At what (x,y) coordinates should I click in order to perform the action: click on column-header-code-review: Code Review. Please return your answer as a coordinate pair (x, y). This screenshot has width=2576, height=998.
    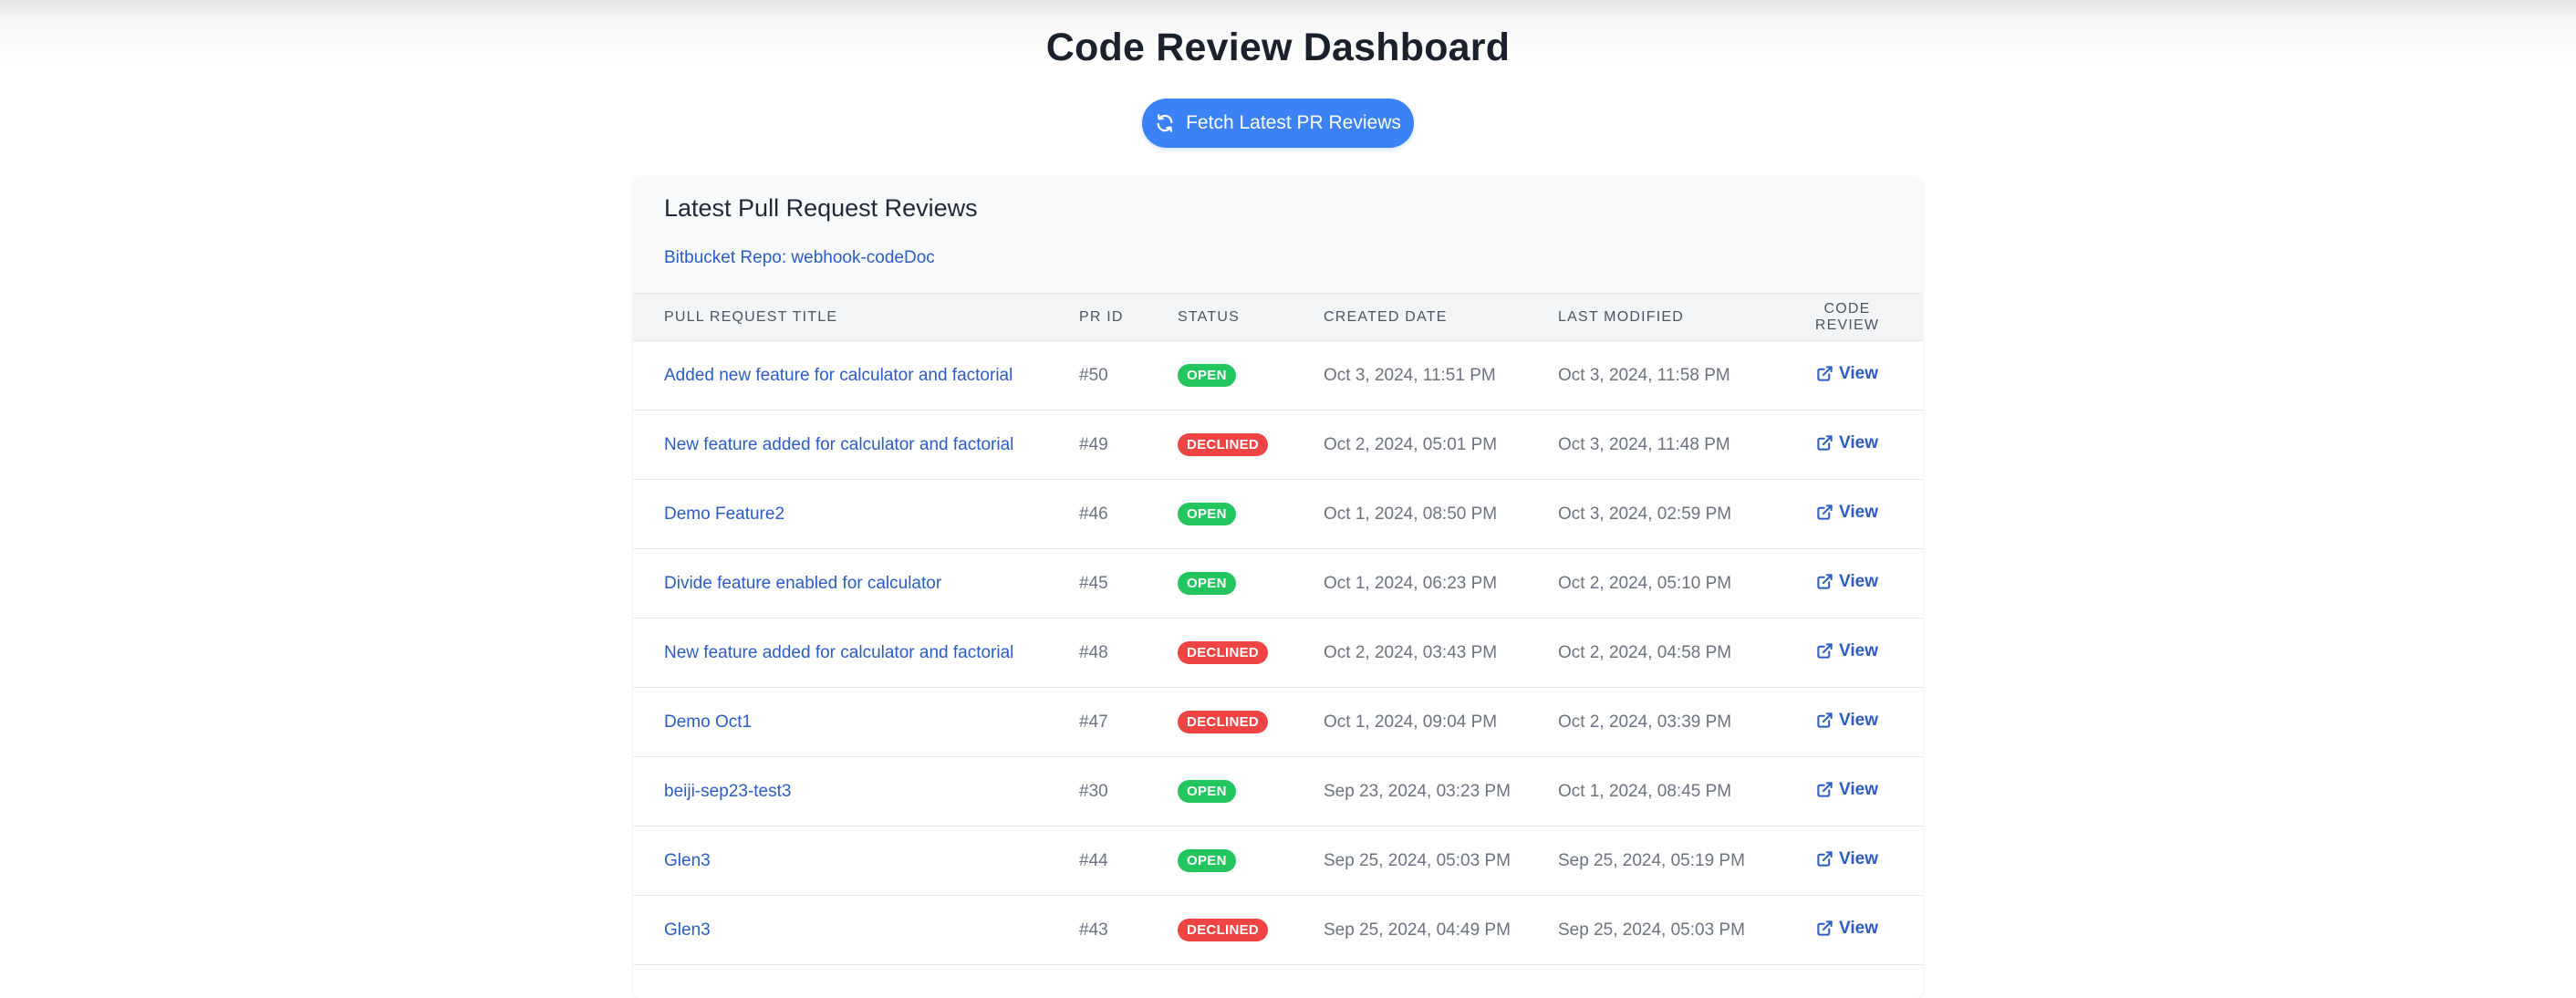
    Looking at the image, I should click on (1847, 316).